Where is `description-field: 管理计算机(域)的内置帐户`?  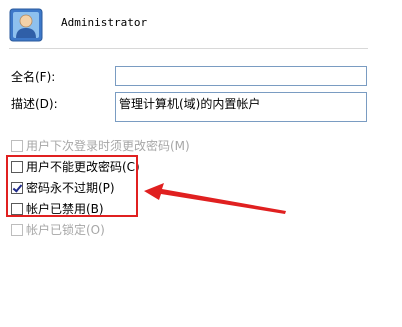 description-field: 管理计算机(域)的内置帐户 is located at coordinates (241, 107).